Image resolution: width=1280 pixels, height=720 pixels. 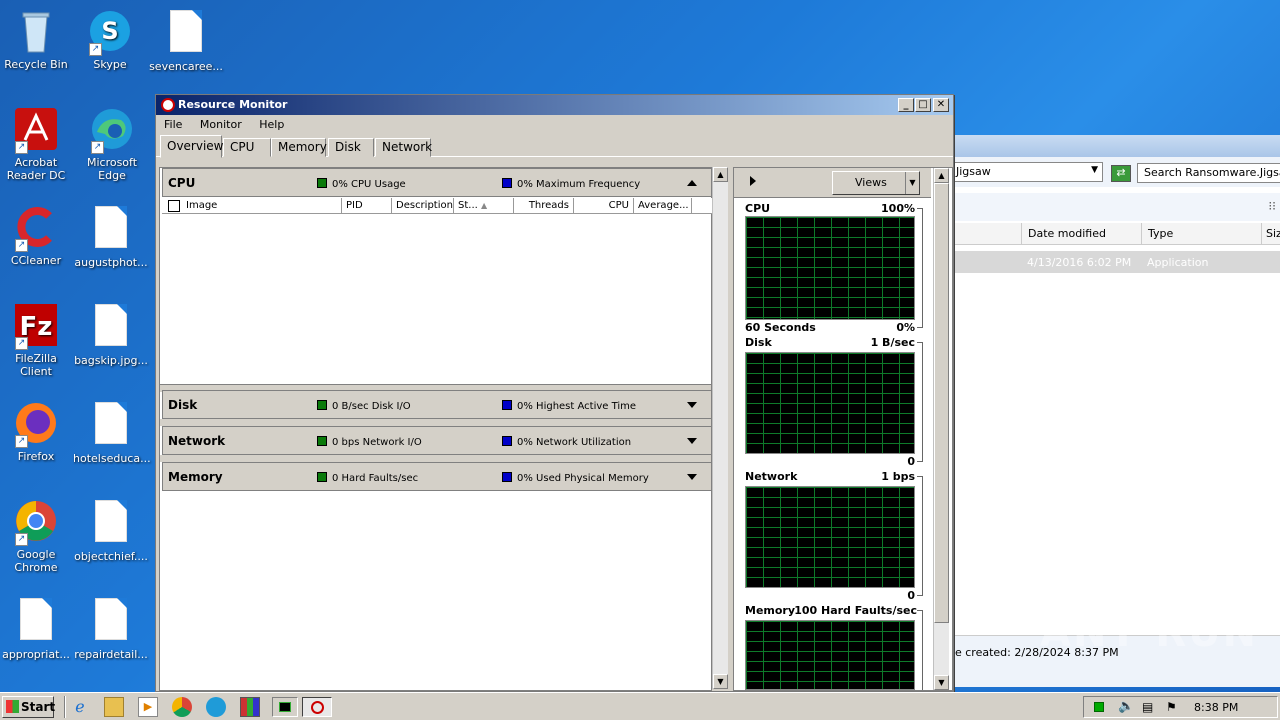 I want to click on maximize-button: □, so click(x=923, y=105).